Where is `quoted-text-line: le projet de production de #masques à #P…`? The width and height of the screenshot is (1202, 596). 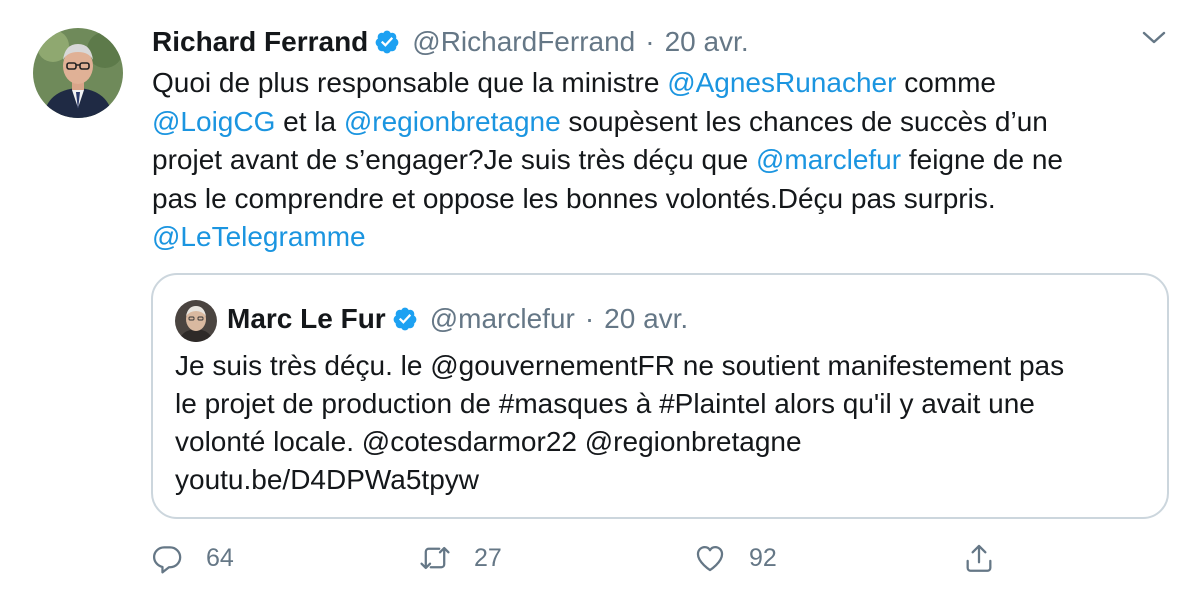 quoted-text-line: le projet de production de #masques à #P… is located at coordinates (605, 403).